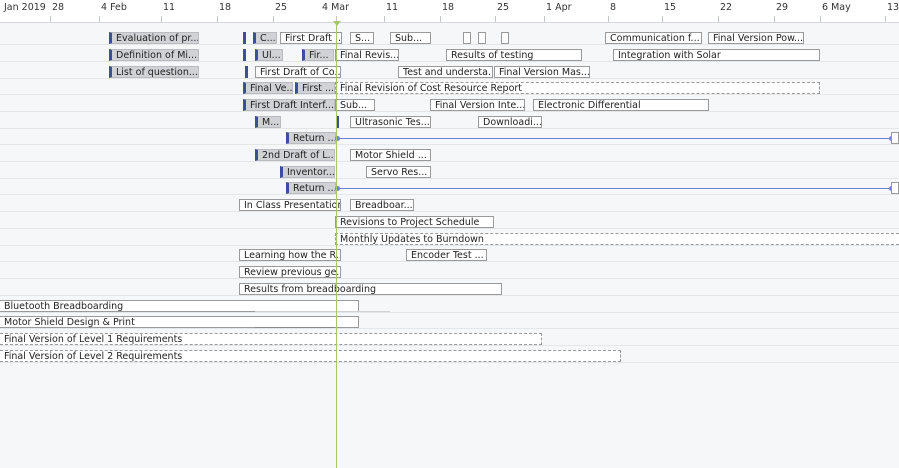 The height and width of the screenshot is (468, 899). What do you see at coordinates (836, 7) in the screenshot?
I see `tick-label: 6 May` at bounding box center [836, 7].